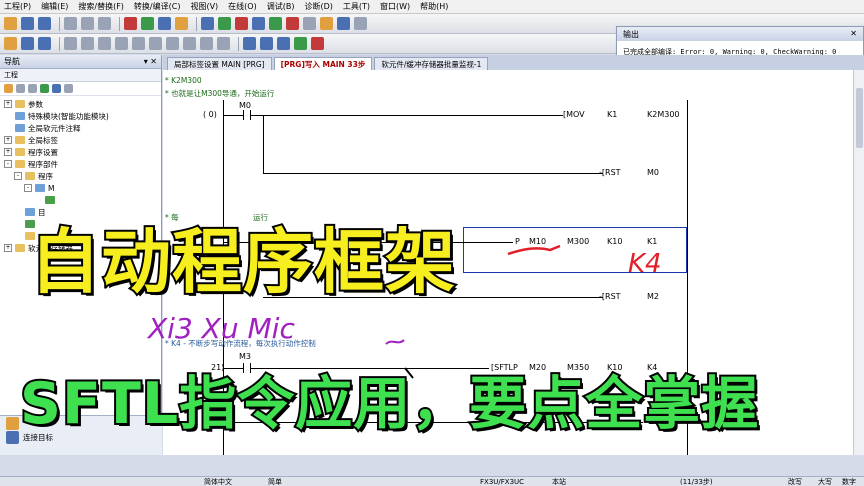  What do you see at coordinates (323, 63) in the screenshot?
I see `tab-main-program: [PRG]写入 MAIN 33步` at bounding box center [323, 63].